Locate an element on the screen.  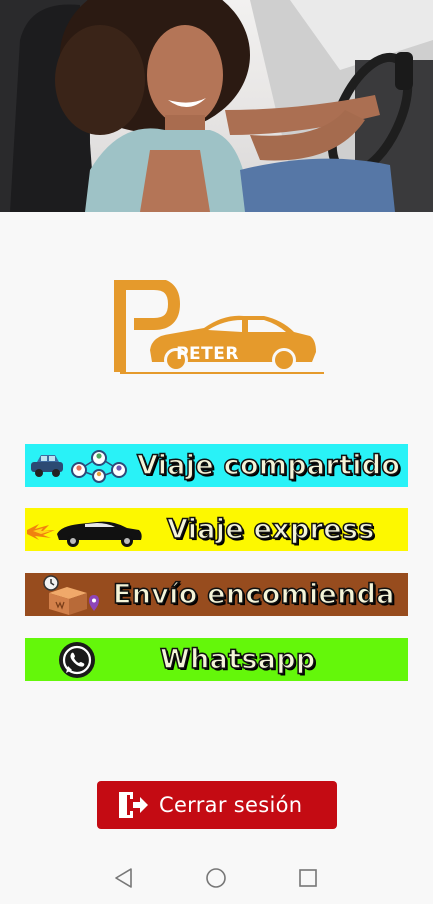
home-icon is located at coordinates (216, 878).